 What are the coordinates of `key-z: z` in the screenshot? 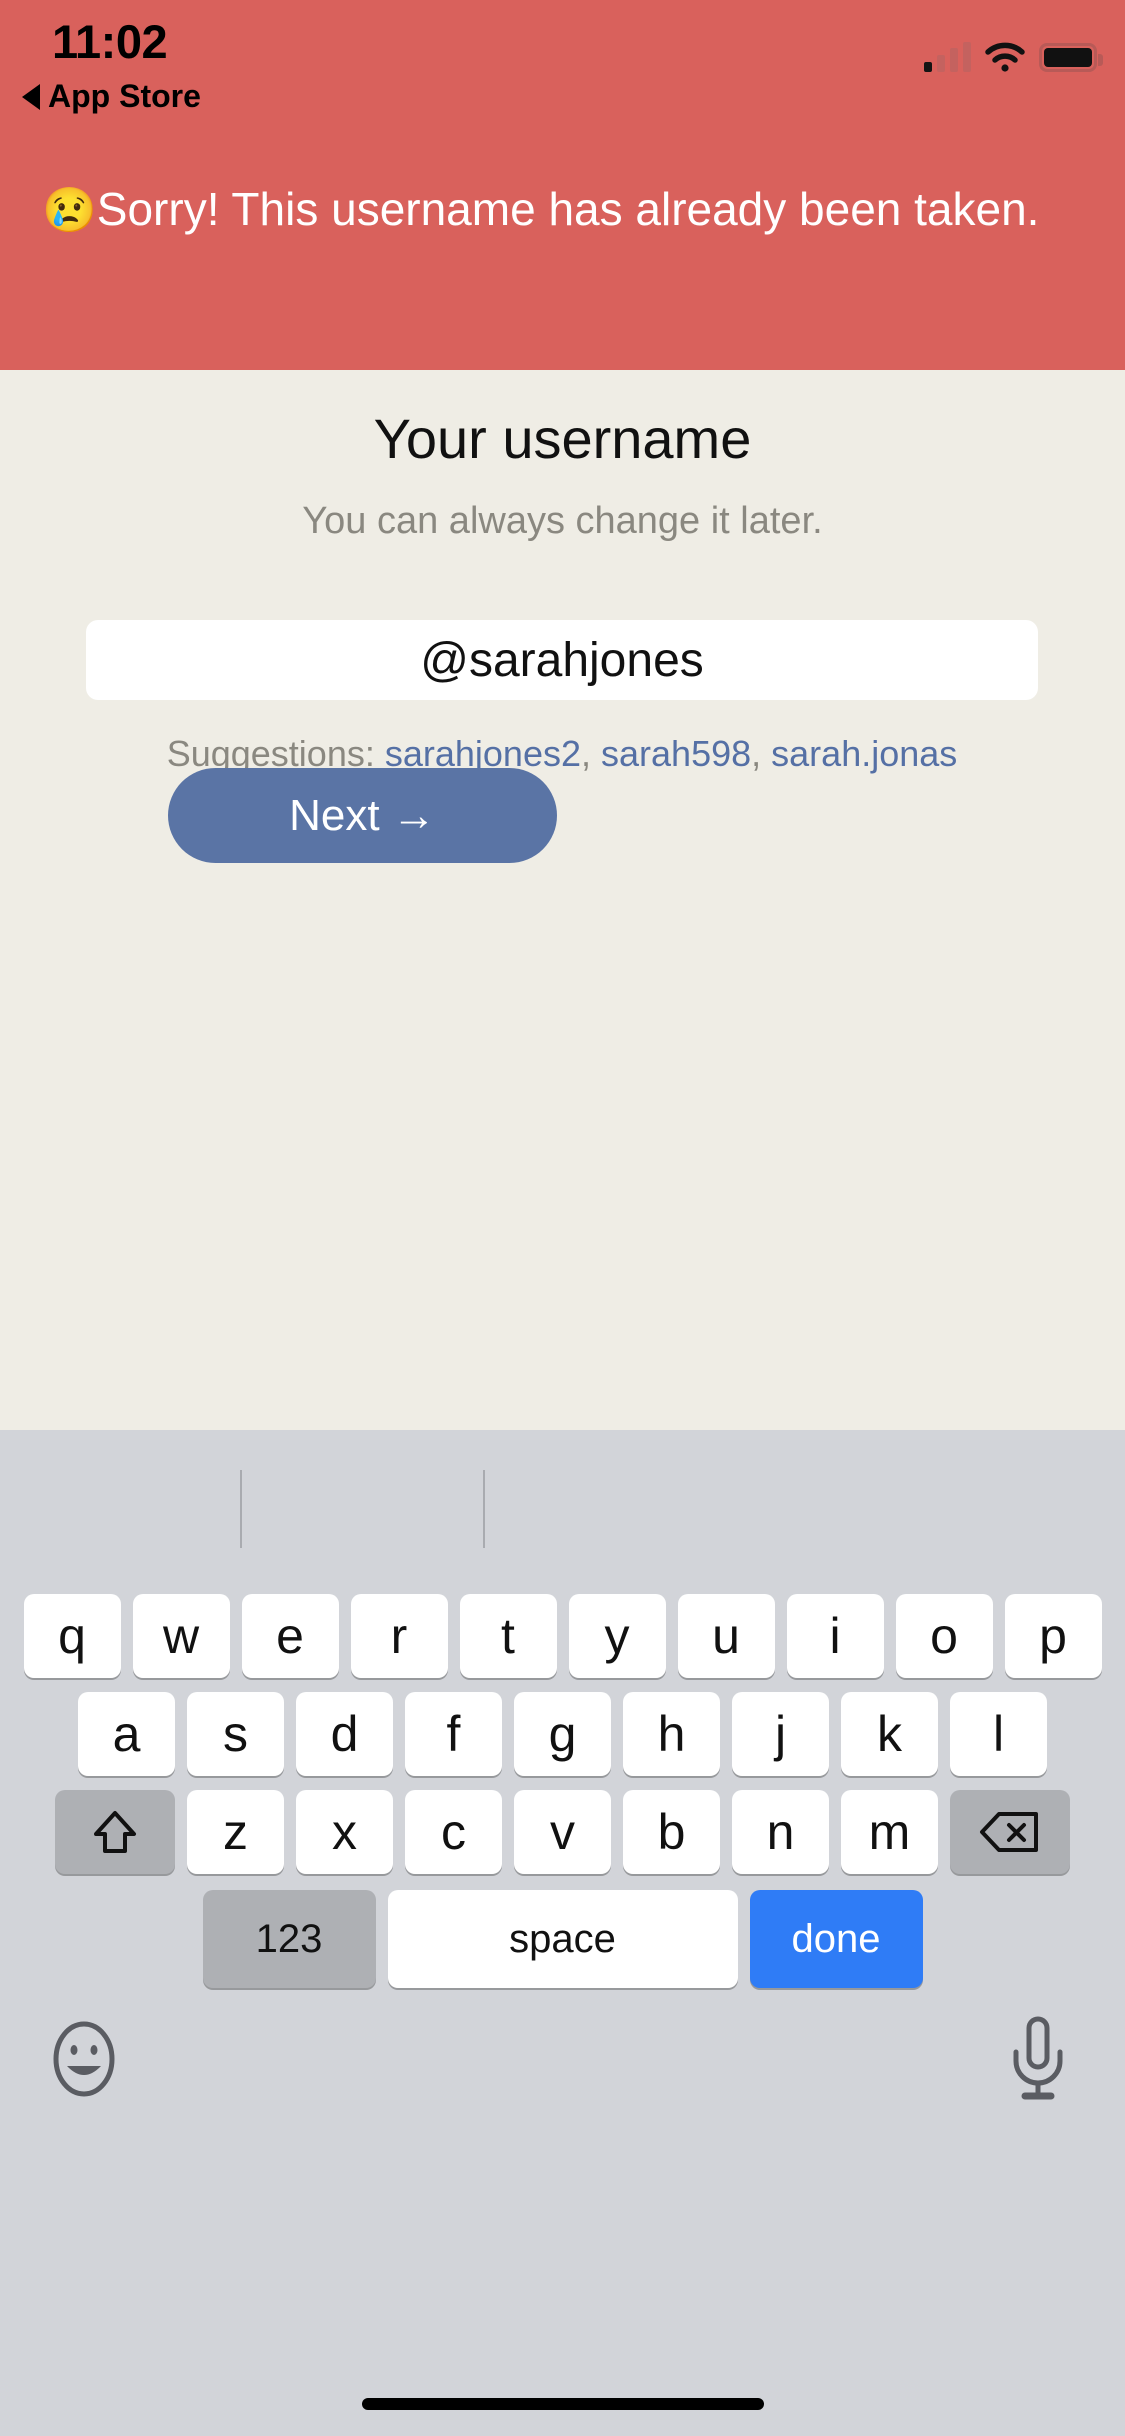 It's located at (235, 1832).